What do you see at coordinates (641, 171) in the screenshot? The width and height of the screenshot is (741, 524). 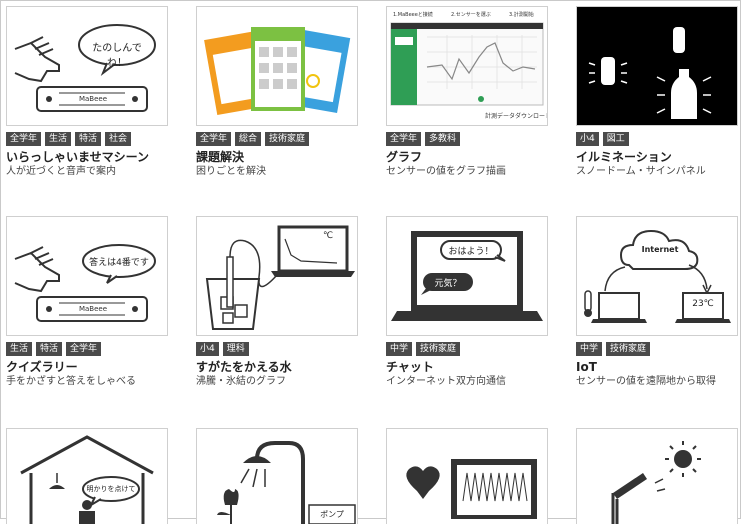 I see `card-description: スノードーム・サインパネル` at bounding box center [641, 171].